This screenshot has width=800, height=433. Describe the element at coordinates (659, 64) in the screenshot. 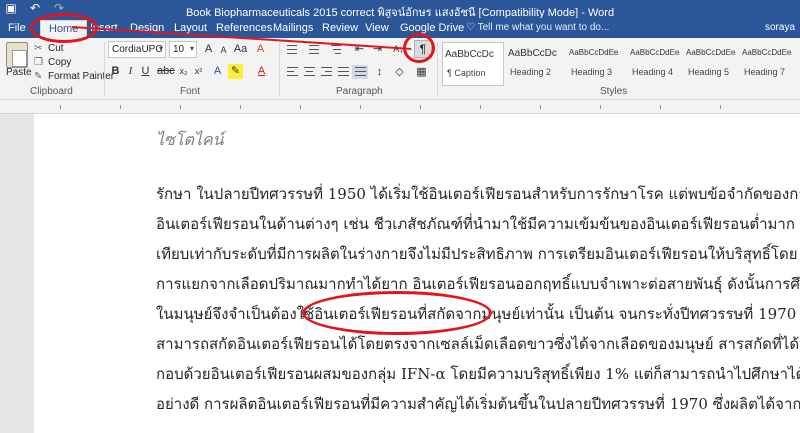

I see `style-heading-4: AaBbCcDdEe Heading 4` at that location.